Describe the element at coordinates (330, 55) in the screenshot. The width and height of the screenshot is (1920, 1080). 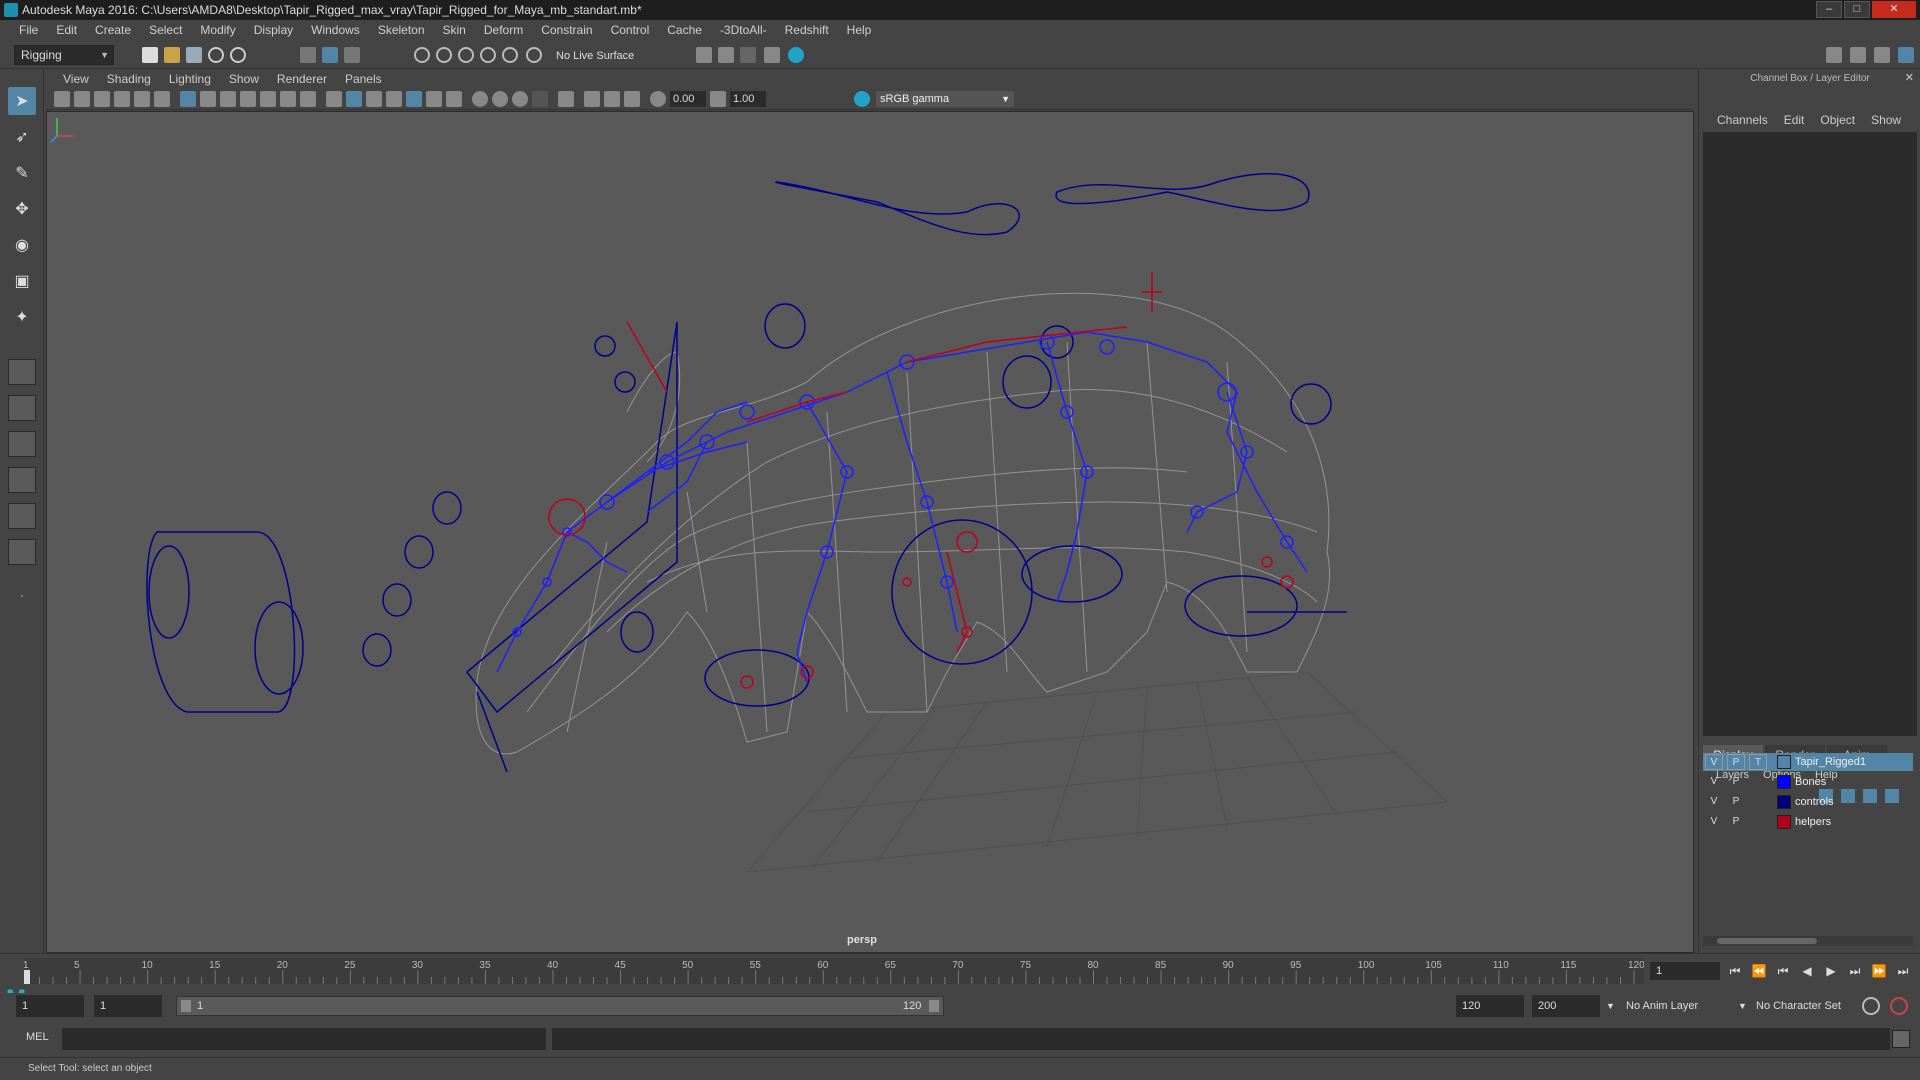
I see `select-object-icon` at that location.